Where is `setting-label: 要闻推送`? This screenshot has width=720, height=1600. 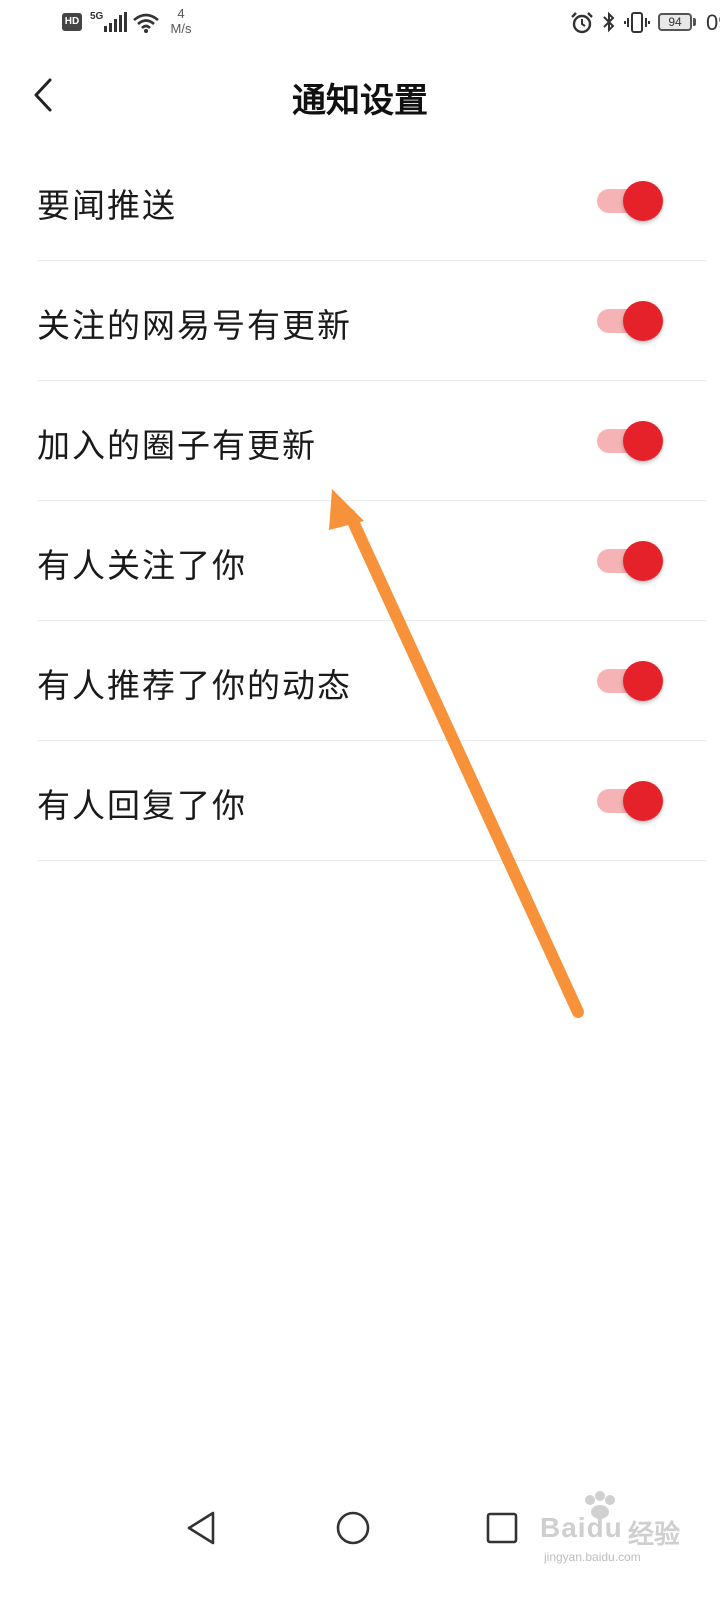
setting-label: 要闻推送 is located at coordinates (107, 205).